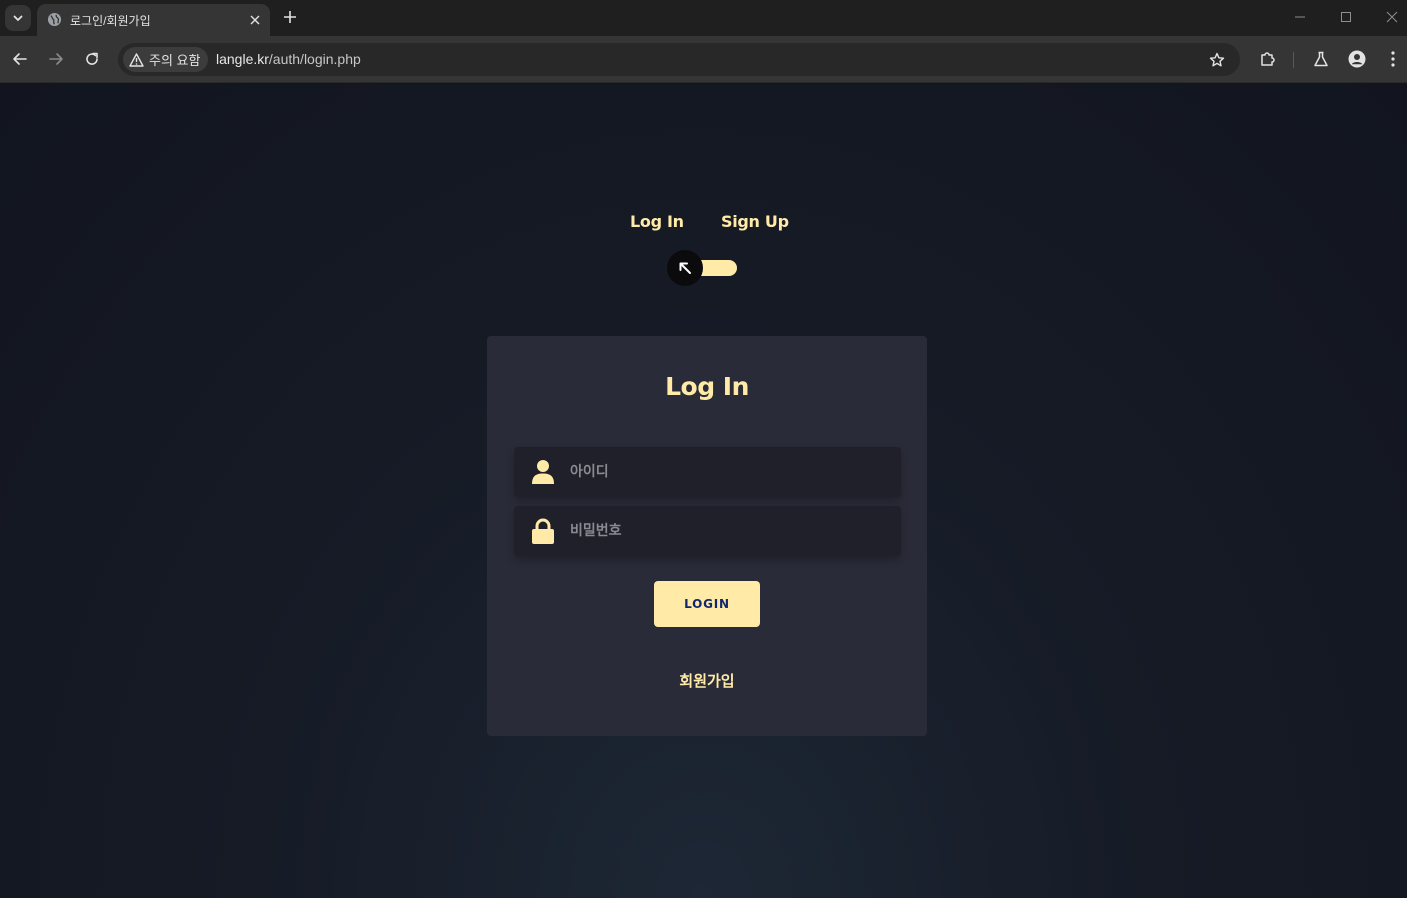 The width and height of the screenshot is (1407, 898). I want to click on tab-signup: Sign Up, so click(755, 221).